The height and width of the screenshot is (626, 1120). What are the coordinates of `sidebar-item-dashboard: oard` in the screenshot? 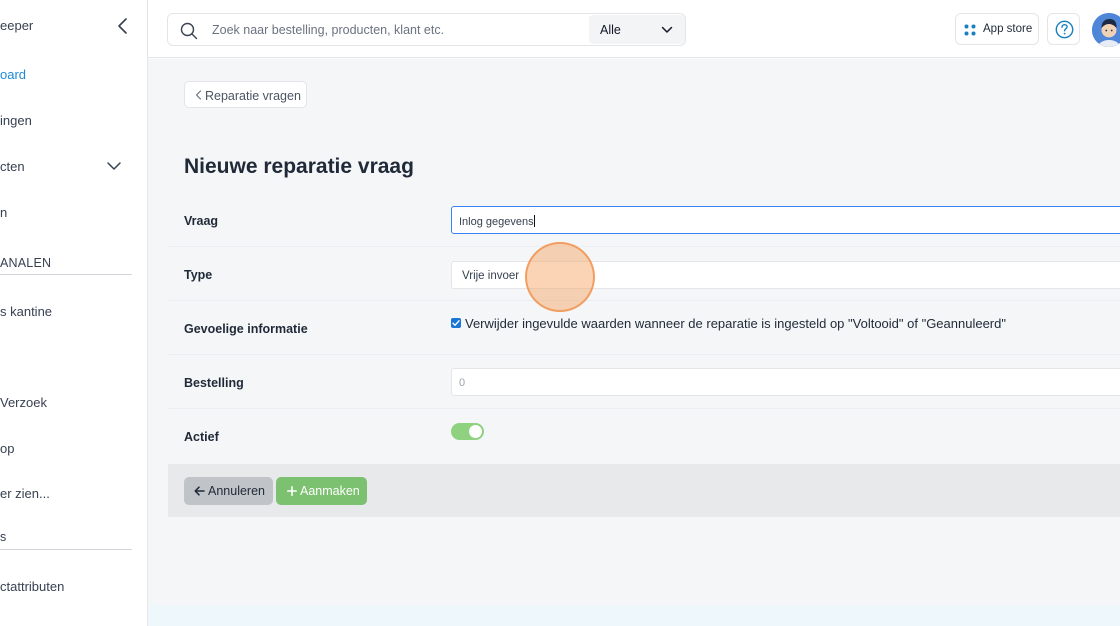 It's located at (13, 74).